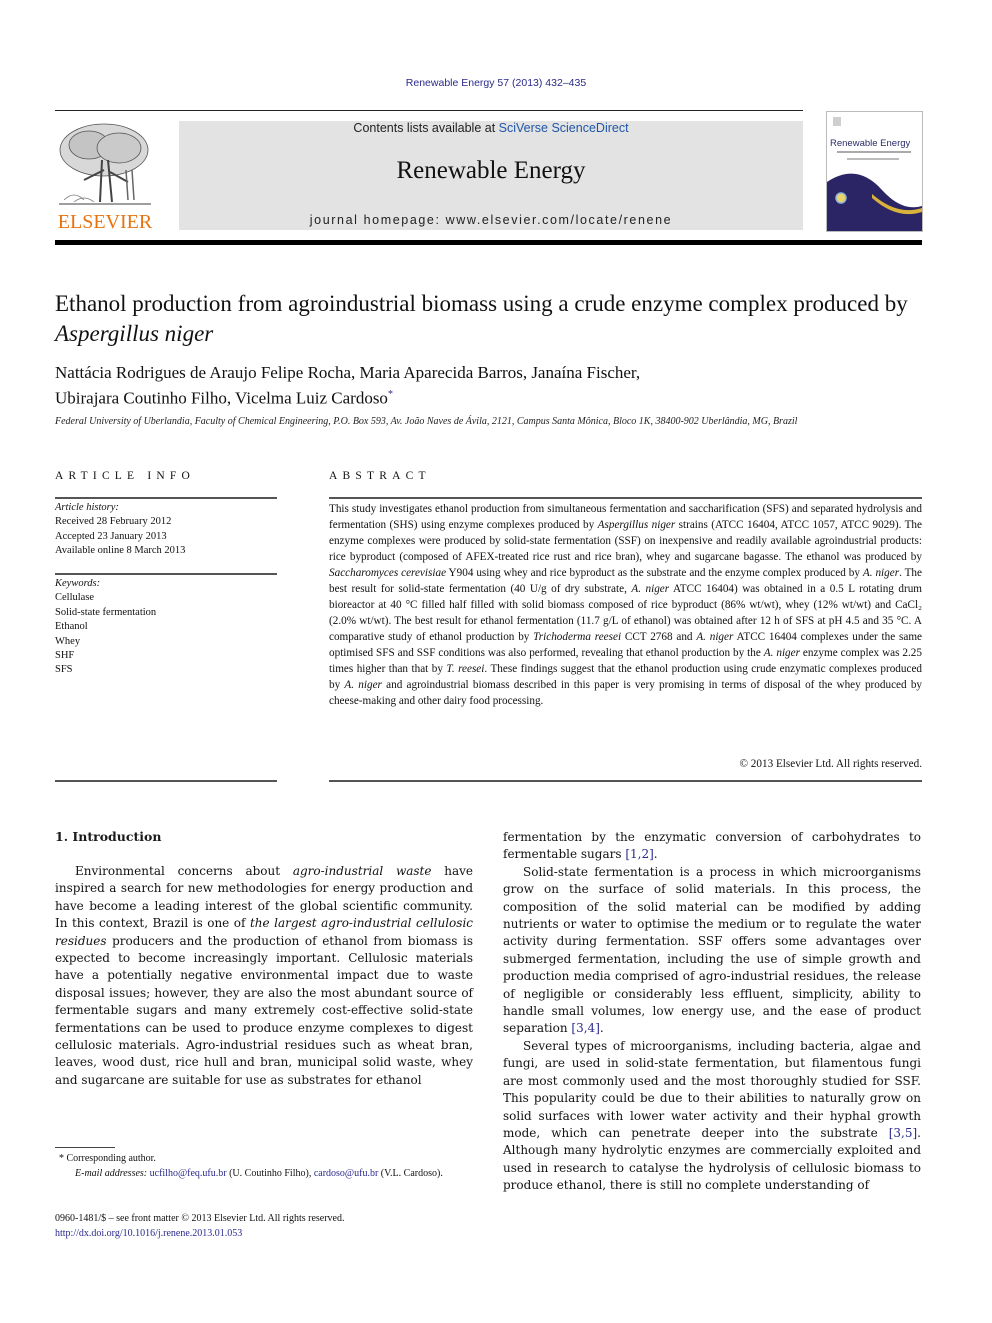 This screenshot has width=992, height=1323. I want to click on homepage-prefix: journal homepage:, so click(377, 220).